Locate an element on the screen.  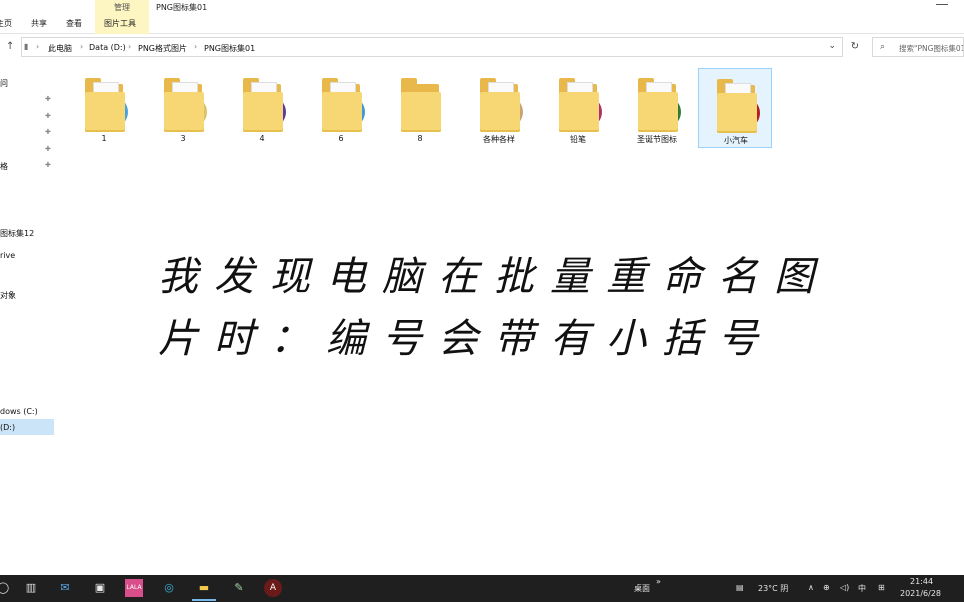
folder-item: 圣诞节图标 is located at coordinates (657, 108).